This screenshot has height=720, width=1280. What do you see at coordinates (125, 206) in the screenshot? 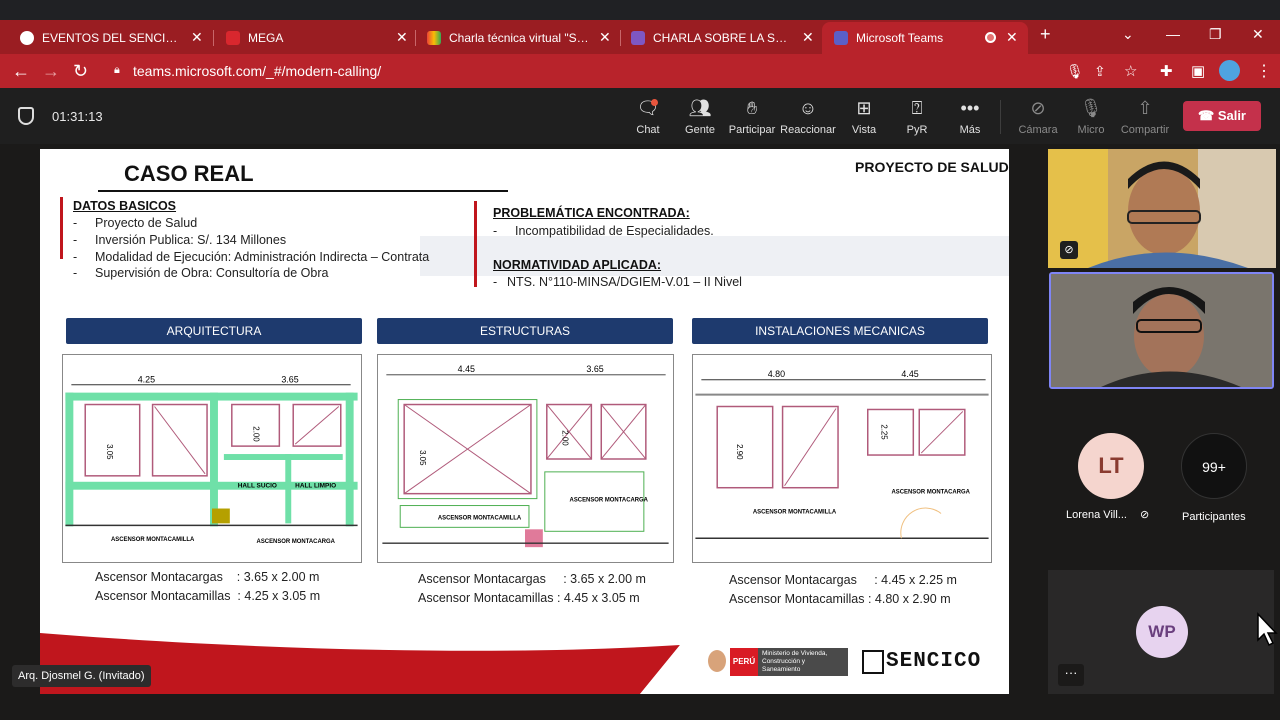
I see `datos-heading: DATOS BASICOS` at bounding box center [125, 206].